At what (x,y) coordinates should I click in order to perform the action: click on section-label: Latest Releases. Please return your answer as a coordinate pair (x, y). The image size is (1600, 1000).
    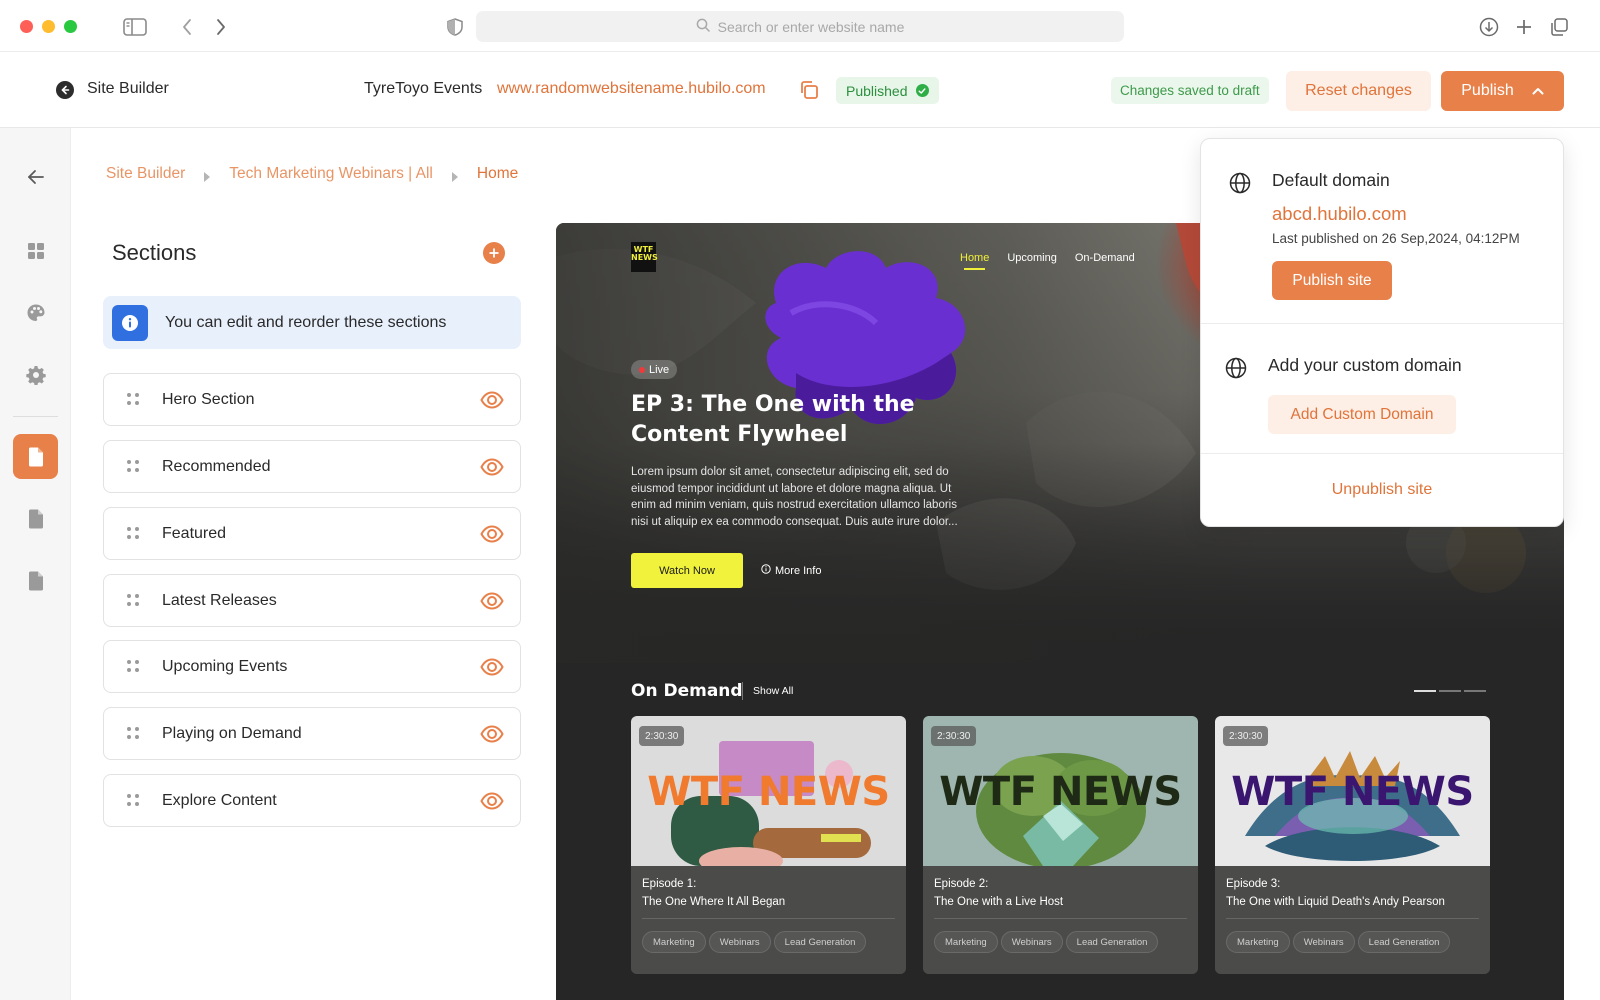
    Looking at the image, I should click on (219, 600).